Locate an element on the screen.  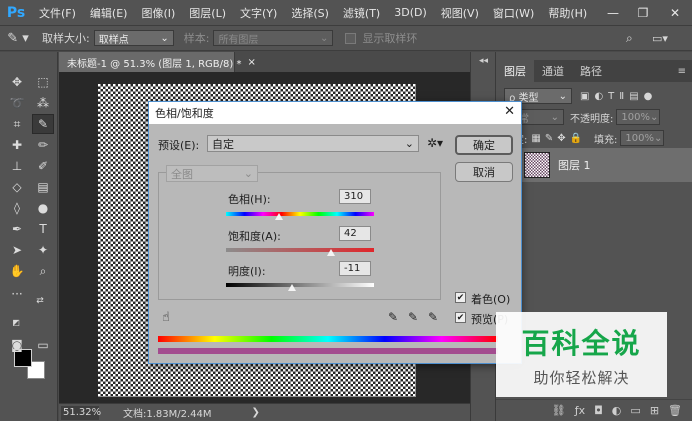
lock-icons: ▦✎✥🔒 is located at coordinates (558, 138).